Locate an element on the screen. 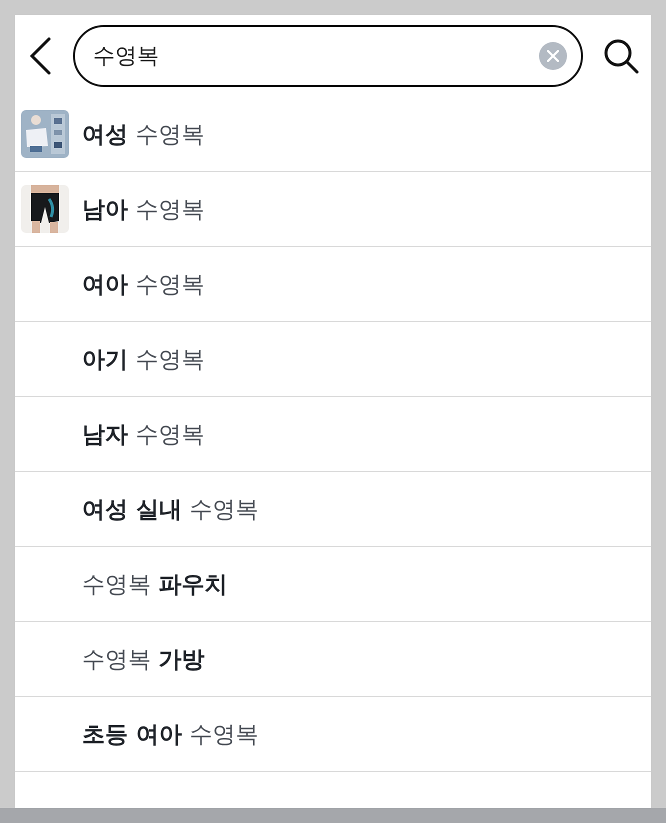 The height and width of the screenshot is (823, 666). suggestion-item: 초등 여아 수영복 is located at coordinates (170, 734).